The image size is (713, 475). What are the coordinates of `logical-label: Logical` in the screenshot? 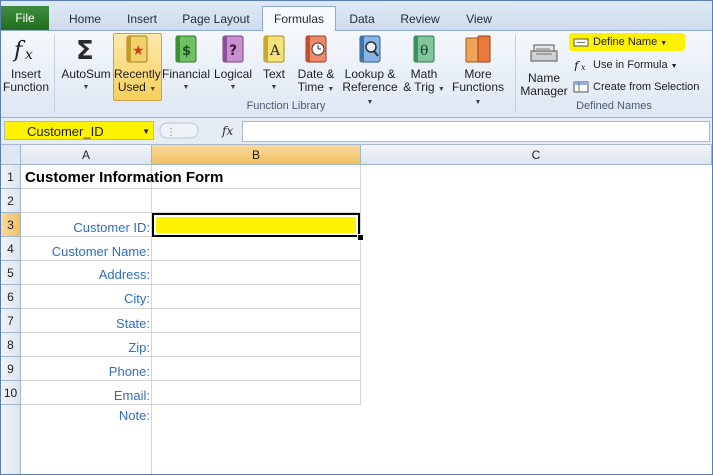 It's located at (233, 74).